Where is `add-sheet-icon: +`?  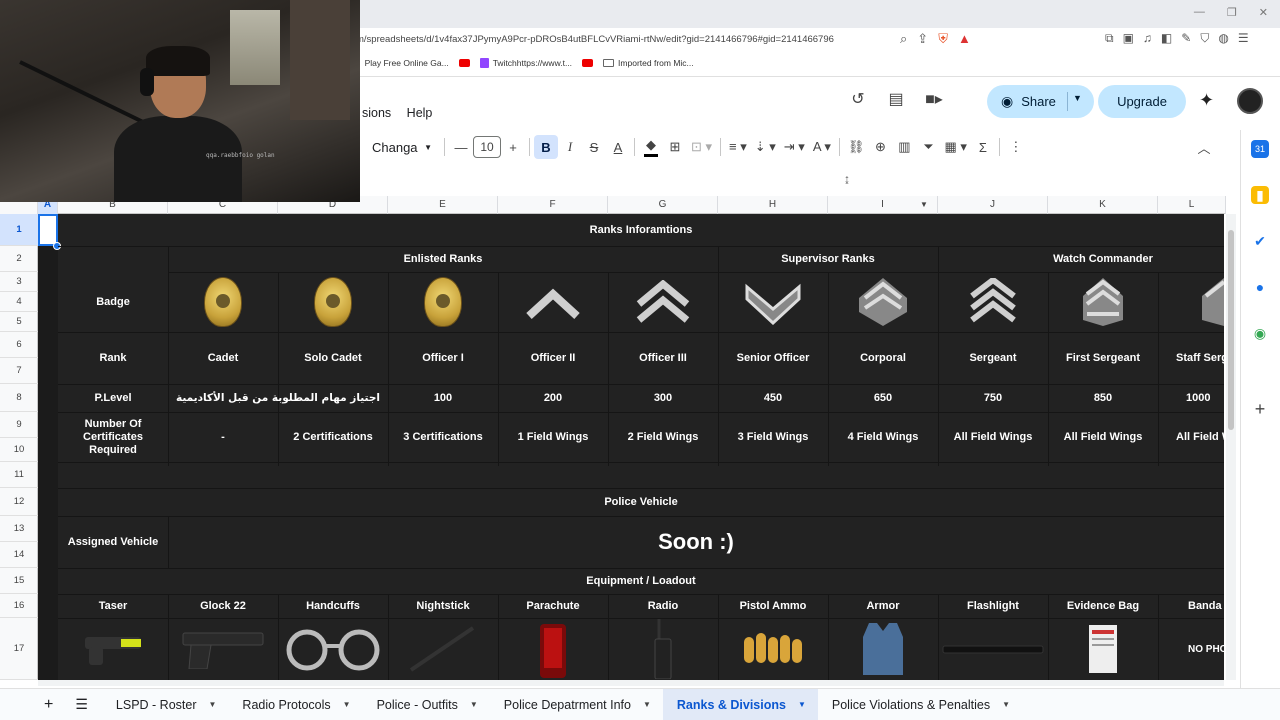 add-sheet-icon: + is located at coordinates (33, 704).